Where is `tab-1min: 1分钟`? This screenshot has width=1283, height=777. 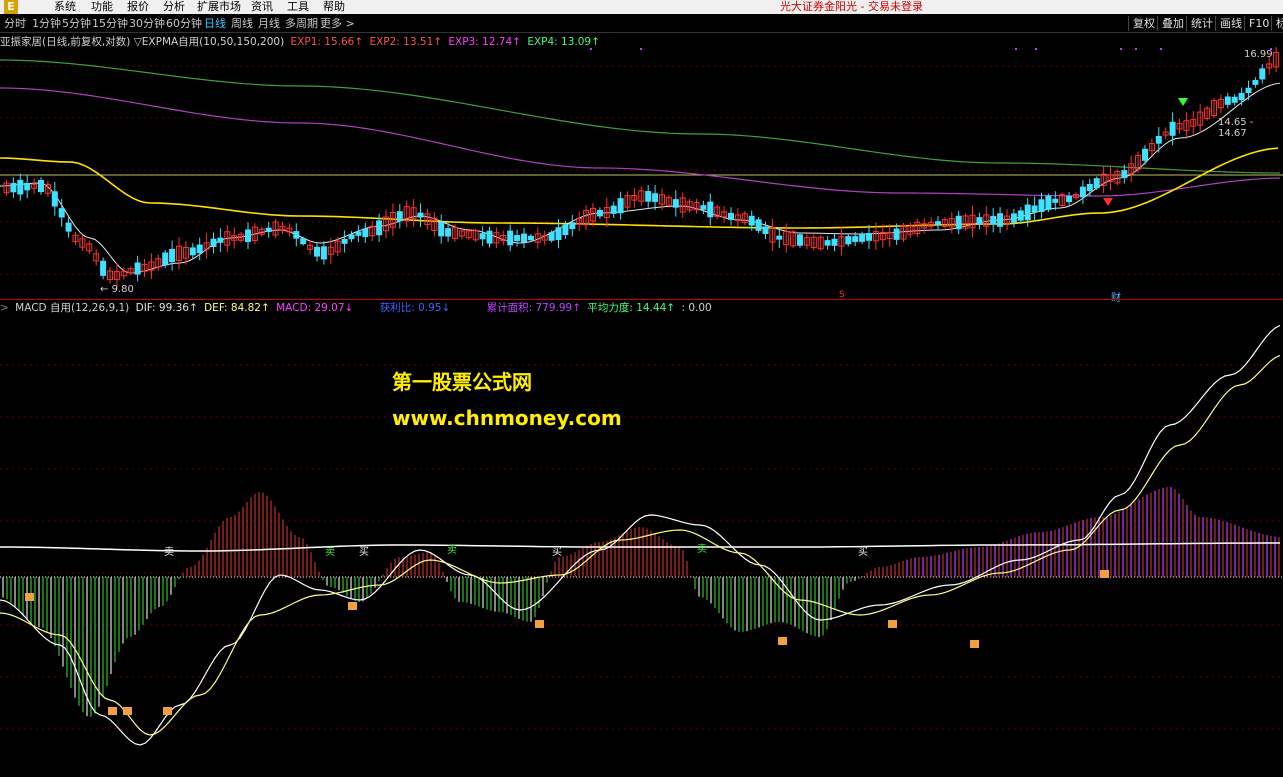 tab-1min: 1分钟 is located at coordinates (46, 23).